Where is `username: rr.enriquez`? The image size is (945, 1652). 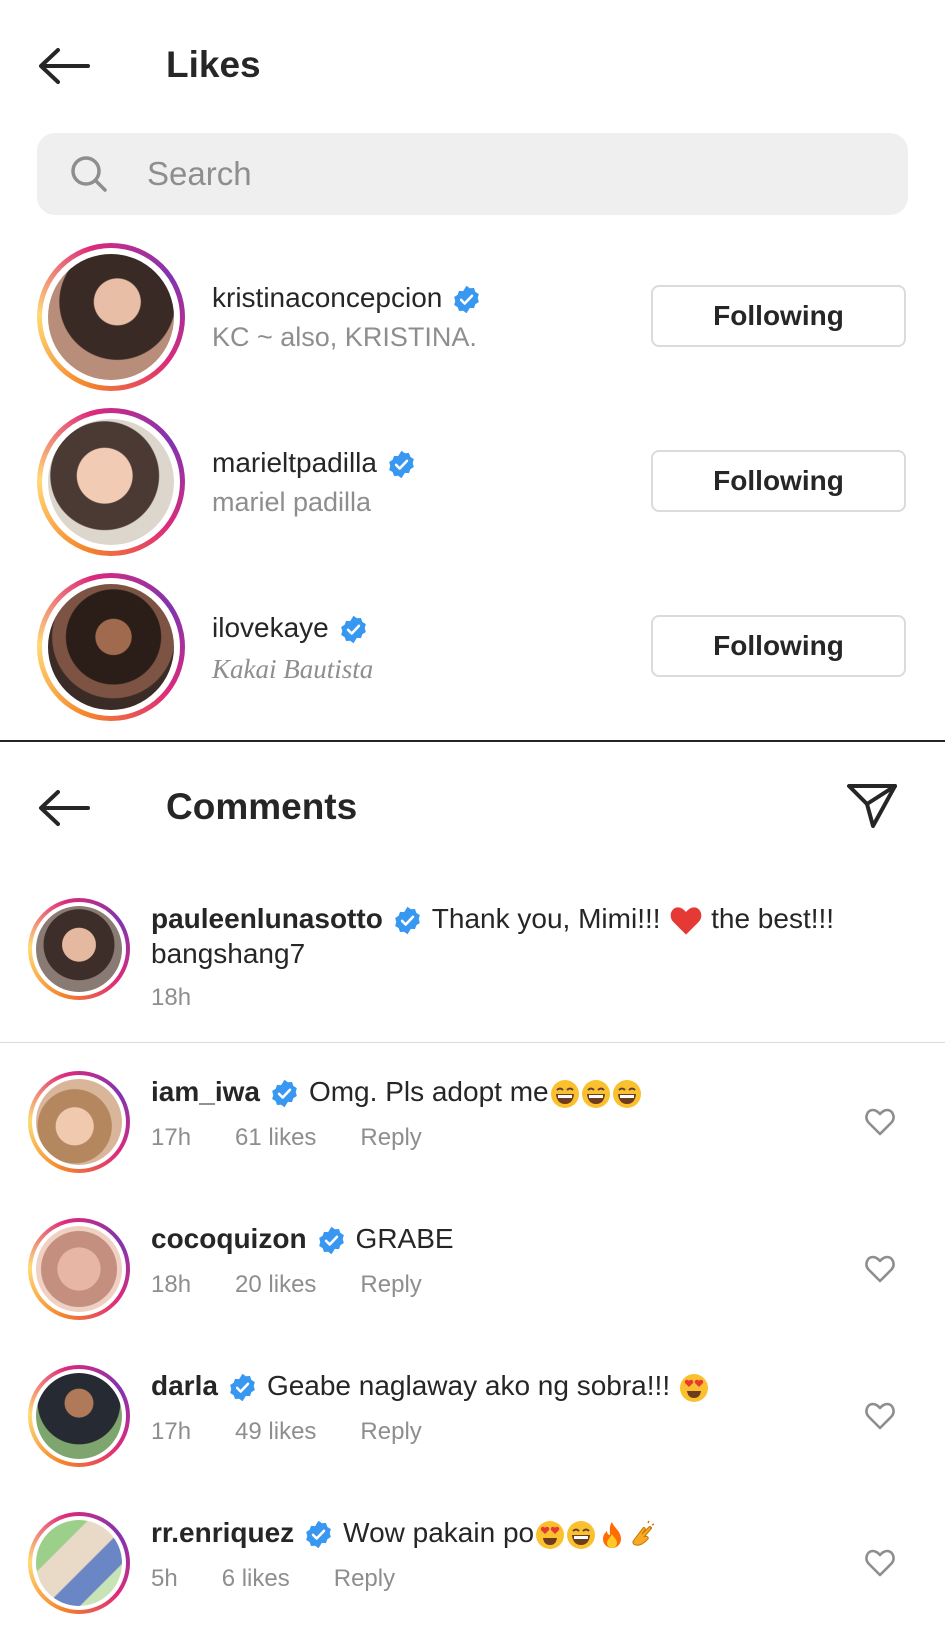
username: rr.enriquez is located at coordinates (222, 1532).